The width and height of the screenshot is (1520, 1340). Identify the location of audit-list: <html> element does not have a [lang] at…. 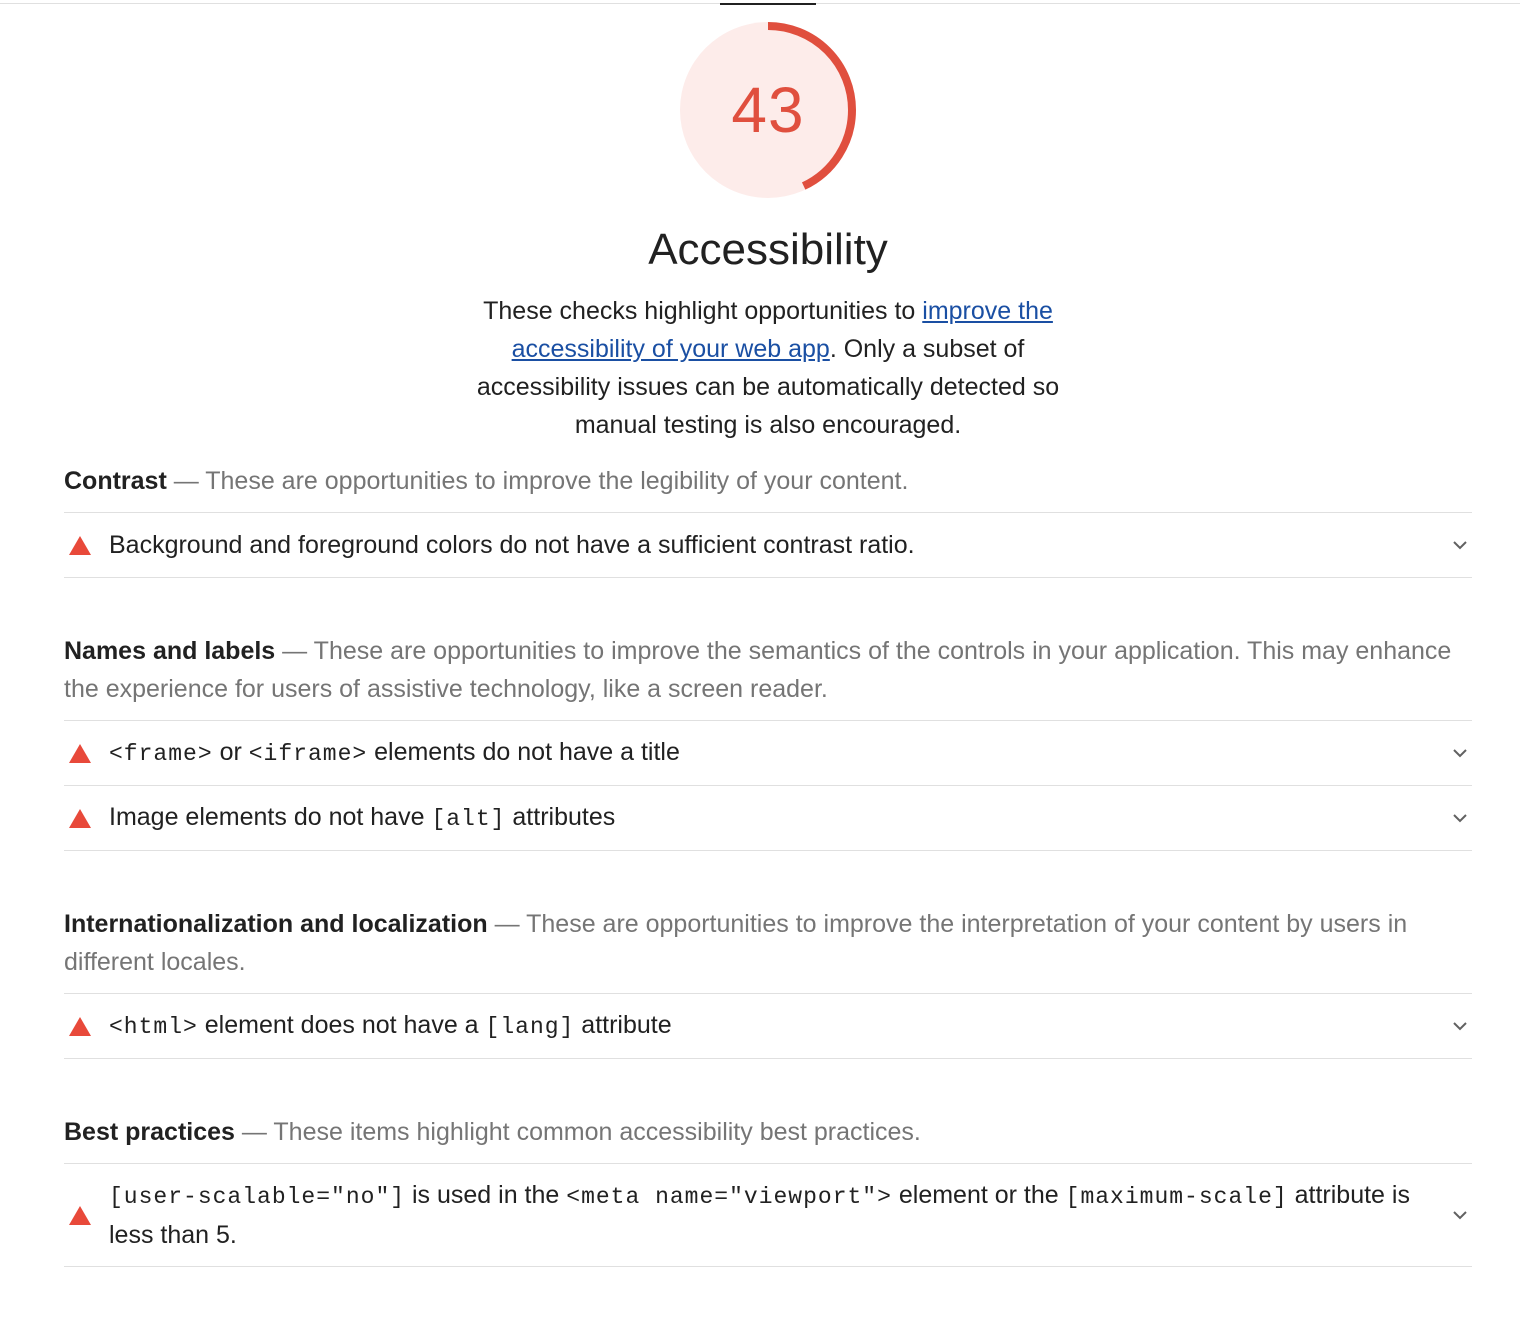
(768, 1026).